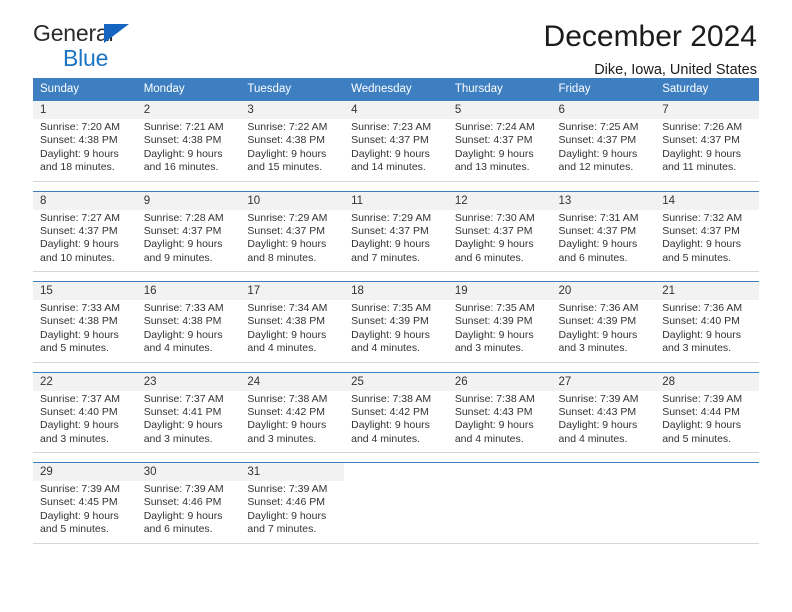 Image resolution: width=792 pixels, height=612 pixels. I want to click on sunrise-text: Sunrise: 7:33 AM, so click(183, 308).